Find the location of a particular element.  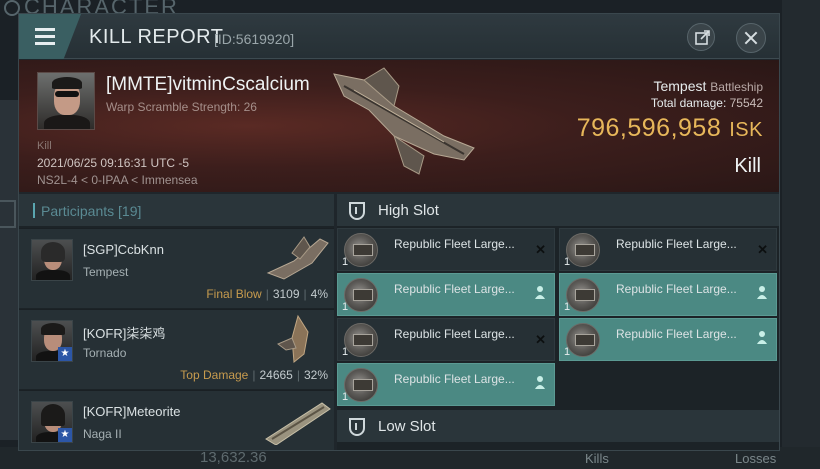

high-slot-header: High Slot is located at coordinates (558, 210).